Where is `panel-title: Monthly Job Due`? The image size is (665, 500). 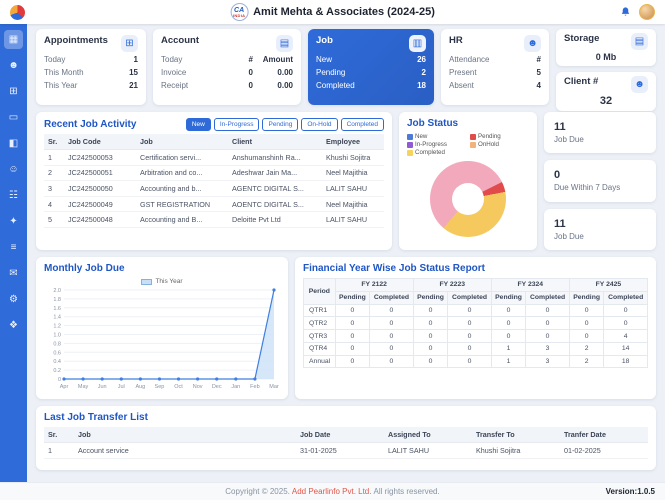
panel-title: Monthly Job Due is located at coordinates (84, 268).